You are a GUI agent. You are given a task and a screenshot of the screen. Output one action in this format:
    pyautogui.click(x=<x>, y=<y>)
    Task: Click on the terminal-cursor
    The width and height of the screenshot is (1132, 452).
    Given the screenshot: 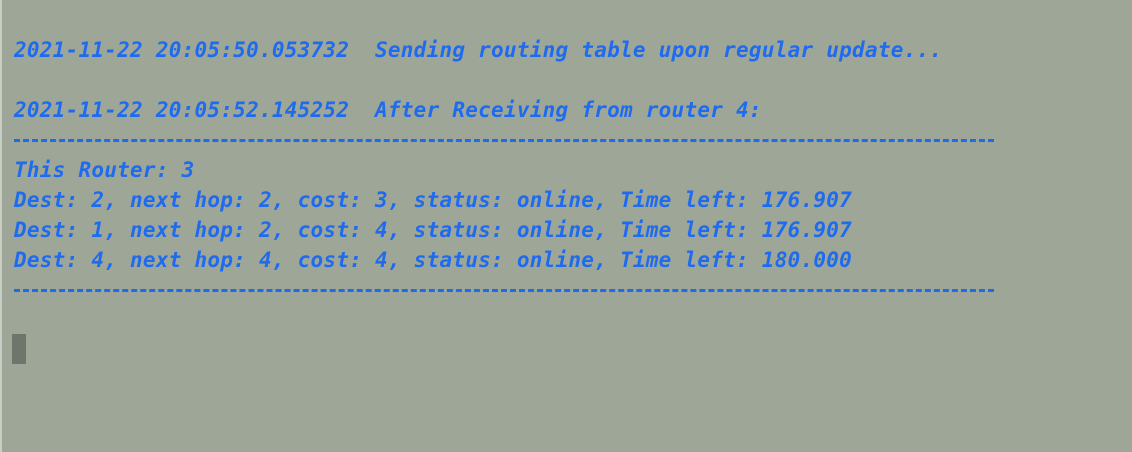 What is the action you would take?
    pyautogui.click(x=19, y=349)
    